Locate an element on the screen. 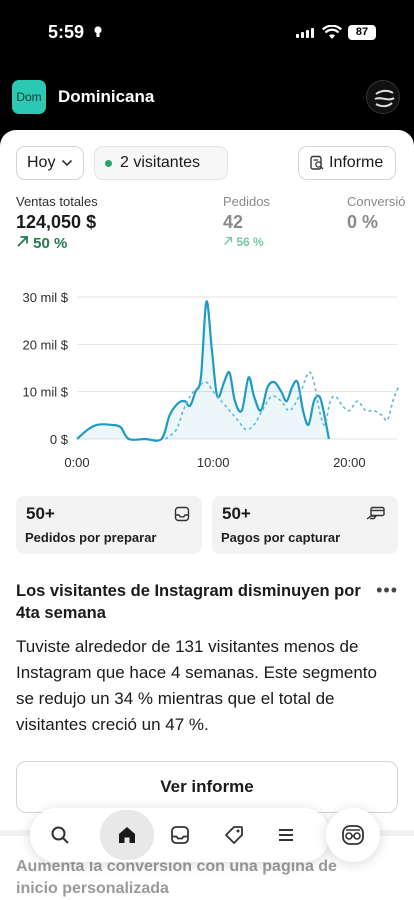  metric-total-sales: Ventas totales 124,050 $ 50 % is located at coordinates (57, 223).